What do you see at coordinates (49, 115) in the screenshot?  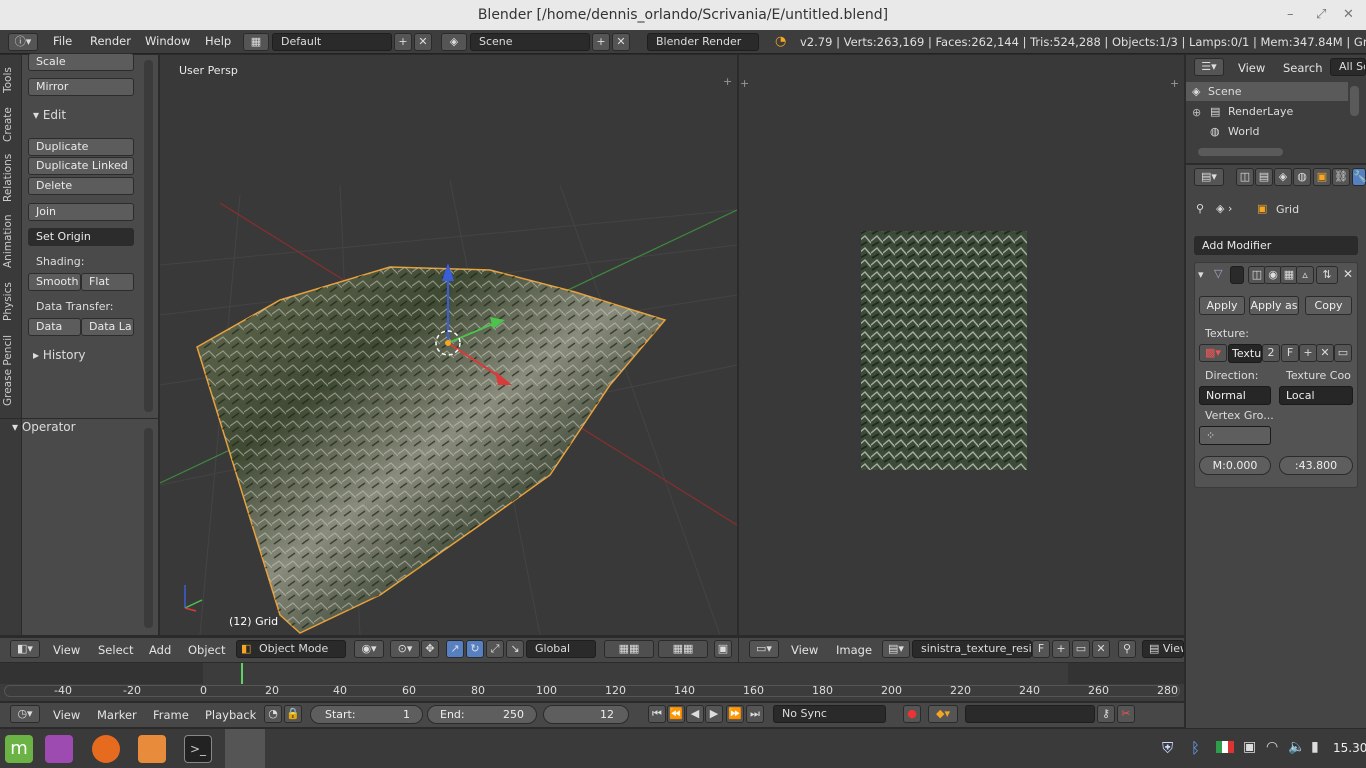 I see `edit-panel-header: ▾ Edit` at bounding box center [49, 115].